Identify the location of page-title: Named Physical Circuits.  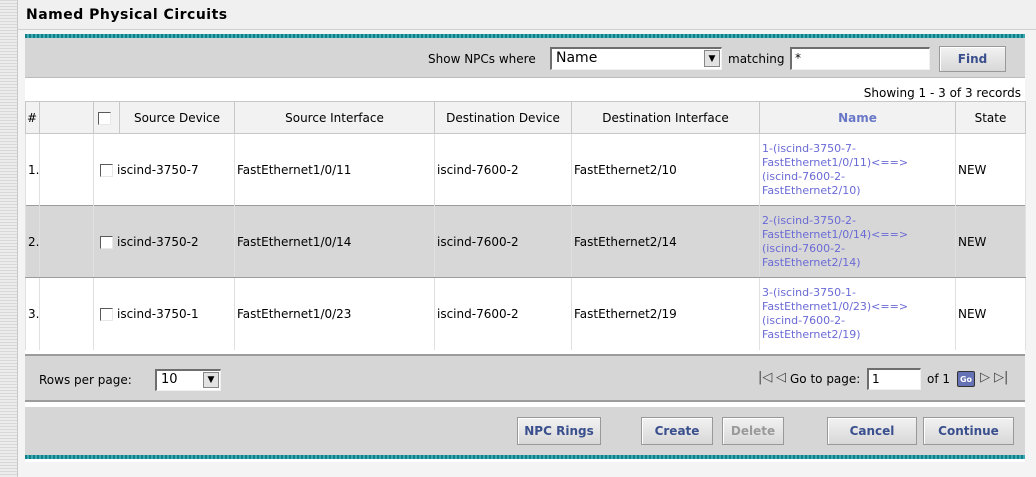
(127, 15).